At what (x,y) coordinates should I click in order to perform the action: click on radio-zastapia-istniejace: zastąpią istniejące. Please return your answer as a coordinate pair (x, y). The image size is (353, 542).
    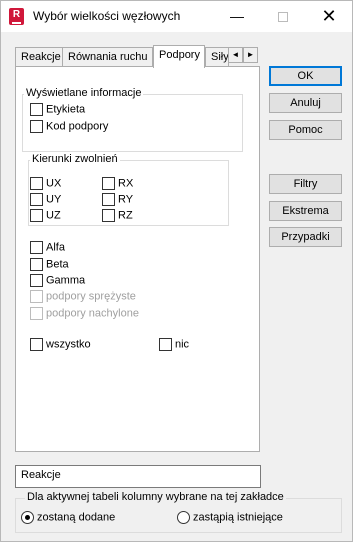
    Looking at the image, I should click on (230, 517).